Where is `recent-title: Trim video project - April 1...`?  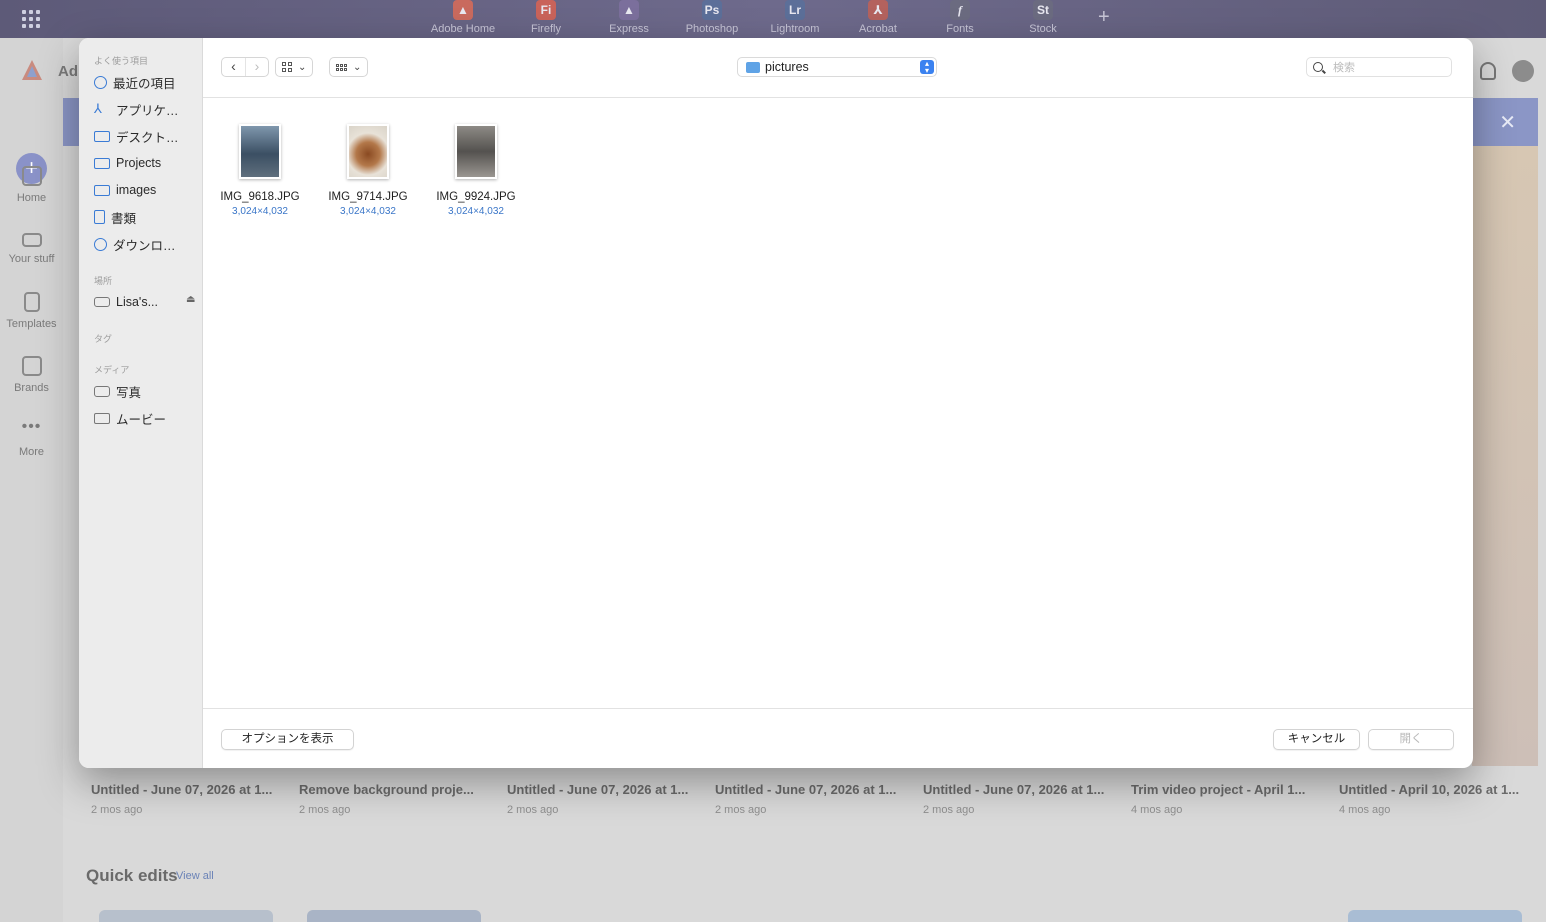 recent-title: Trim video project - April 1... is located at coordinates (1218, 789).